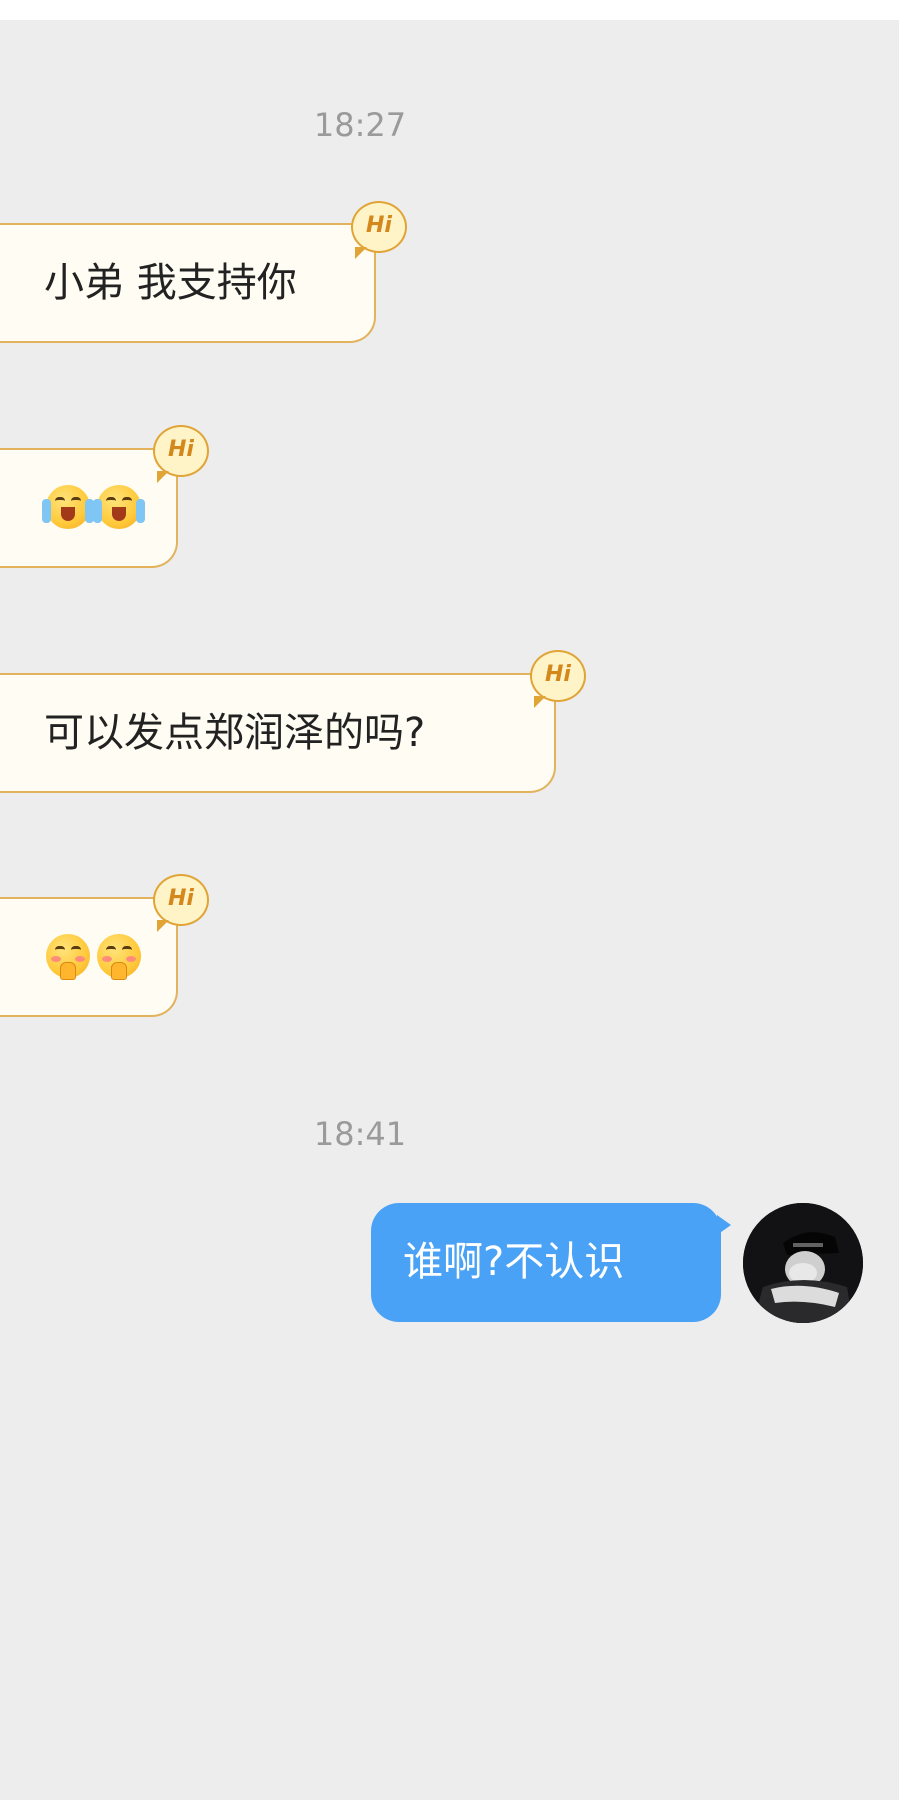 The height and width of the screenshot is (1800, 899). I want to click on timestamp: 18:27, so click(360, 125).